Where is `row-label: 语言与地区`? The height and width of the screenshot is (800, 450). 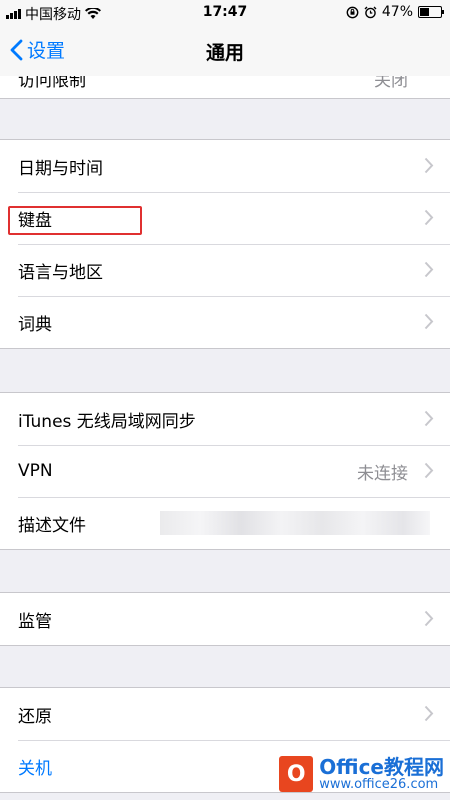 row-label: 语言与地区 is located at coordinates (60, 272).